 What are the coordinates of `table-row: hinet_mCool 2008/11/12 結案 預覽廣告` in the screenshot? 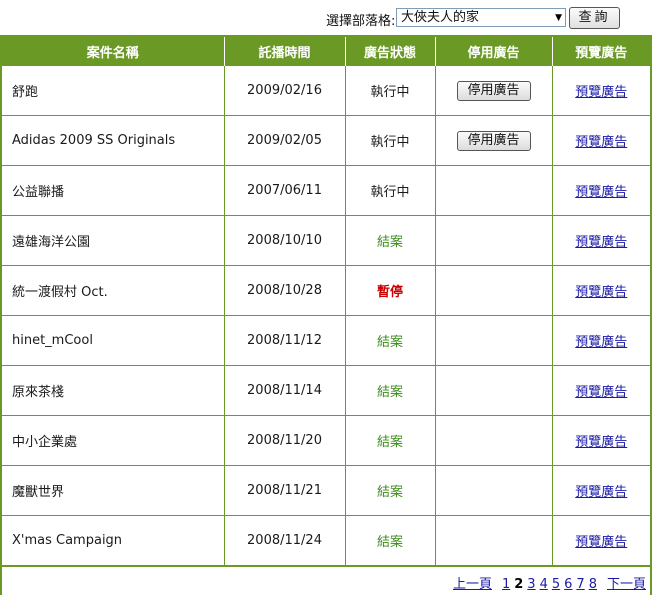 It's located at (326, 340).